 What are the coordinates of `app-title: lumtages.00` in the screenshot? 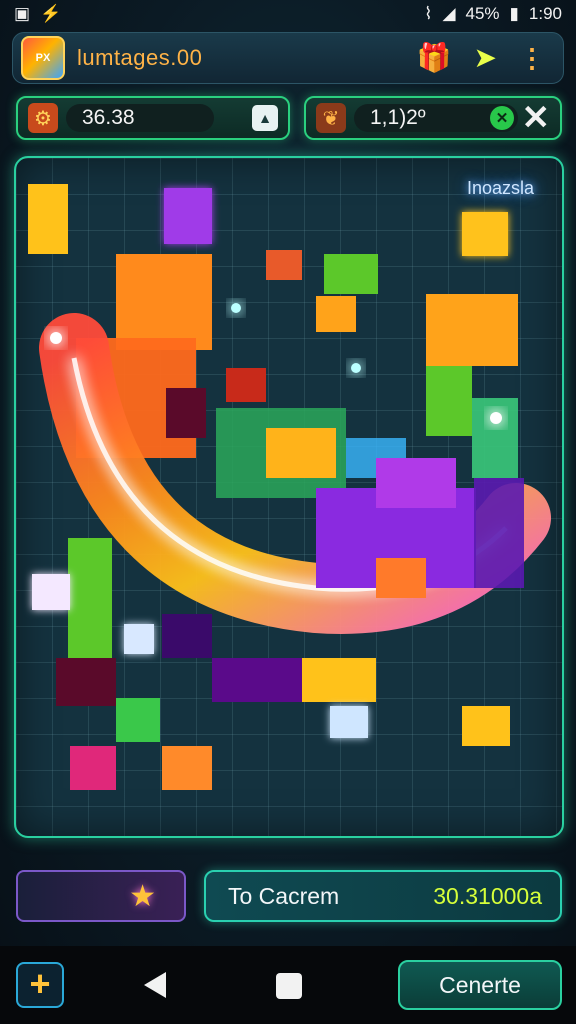 It's located at (140, 57).